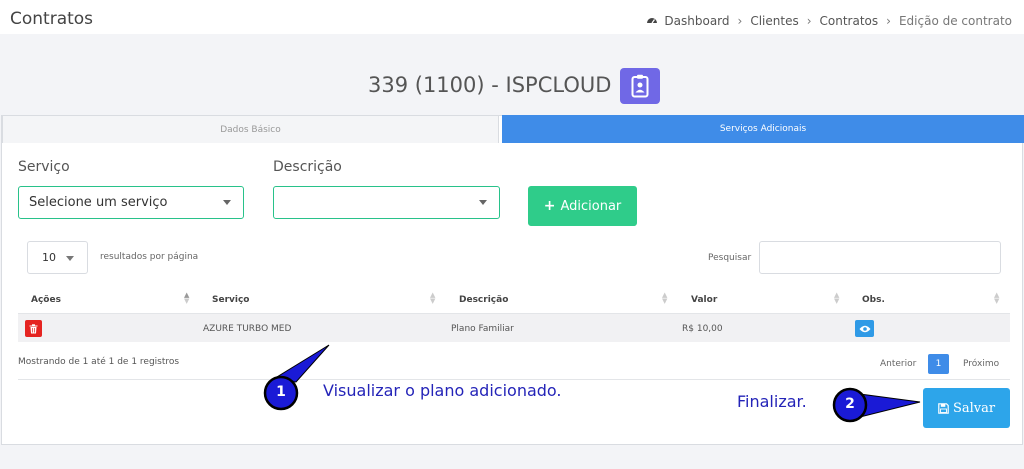 The width and height of the screenshot is (1024, 469). I want to click on callout-2-number: 2, so click(850, 404).